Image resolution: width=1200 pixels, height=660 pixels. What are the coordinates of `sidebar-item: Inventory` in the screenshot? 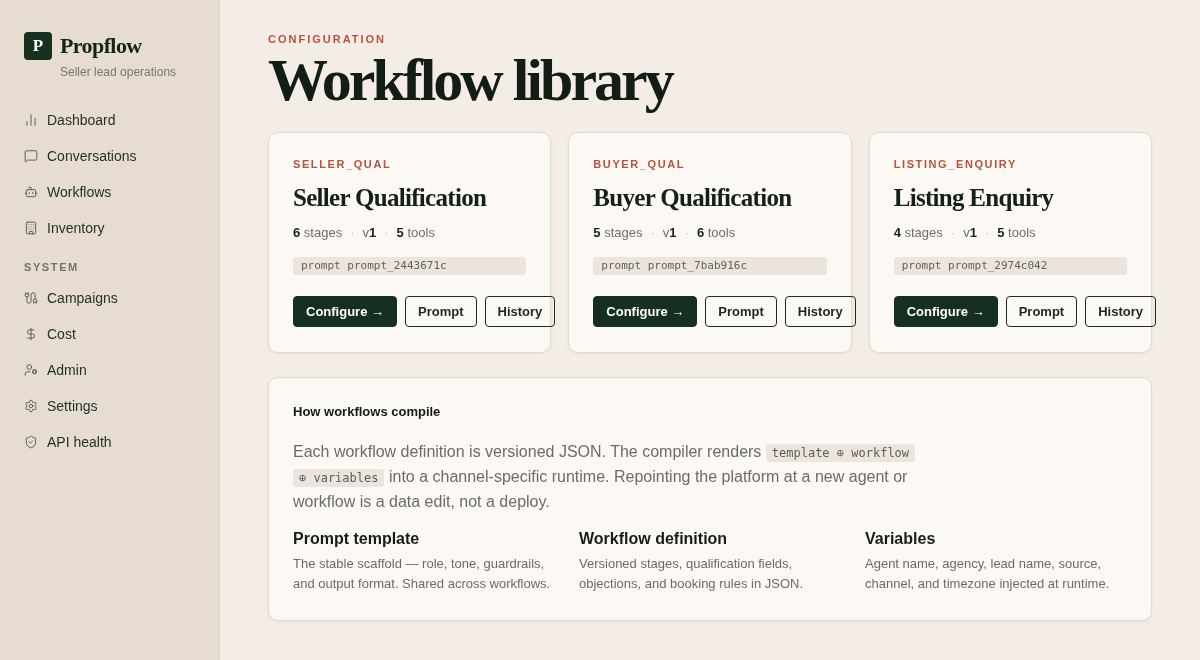 It's located at (113, 228).